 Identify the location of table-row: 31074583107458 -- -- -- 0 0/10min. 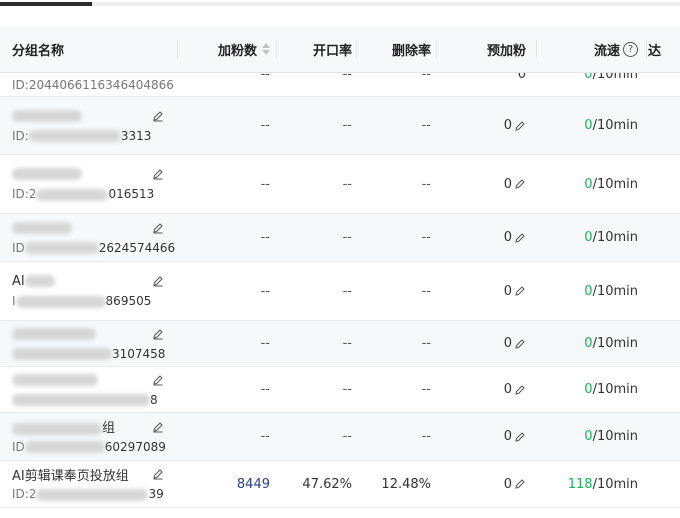
(340, 344).